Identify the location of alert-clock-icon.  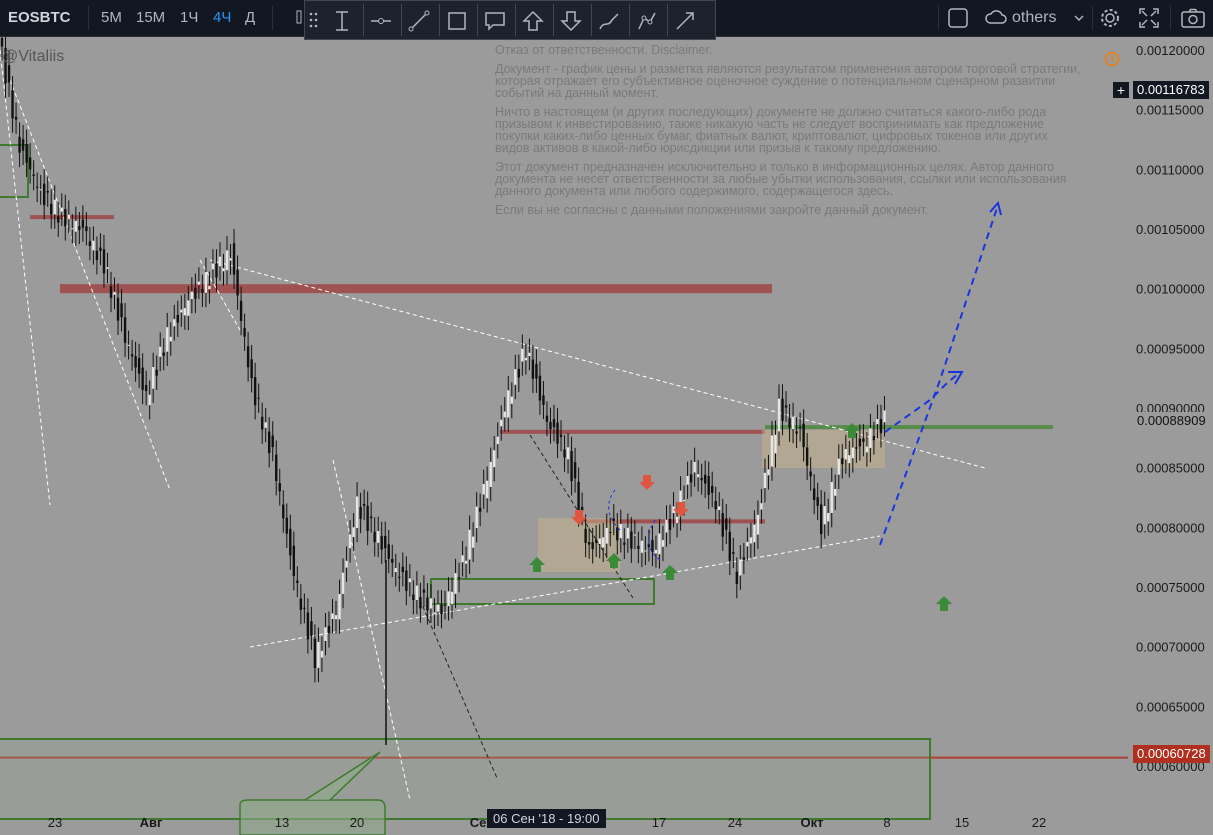
(1112, 61).